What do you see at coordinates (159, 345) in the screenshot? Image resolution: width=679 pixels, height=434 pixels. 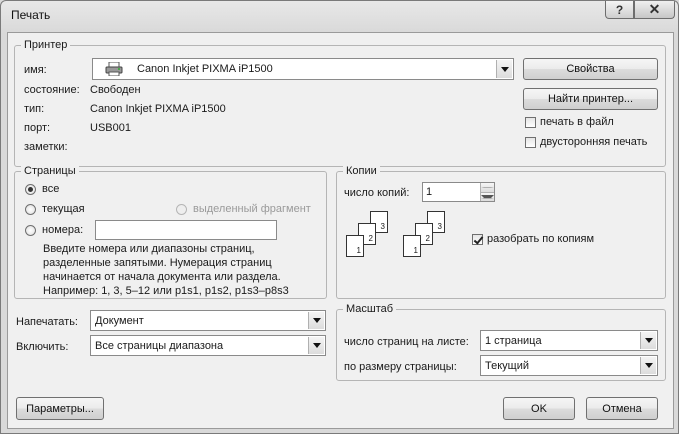 I see `include-value: Все страницы диапазона` at bounding box center [159, 345].